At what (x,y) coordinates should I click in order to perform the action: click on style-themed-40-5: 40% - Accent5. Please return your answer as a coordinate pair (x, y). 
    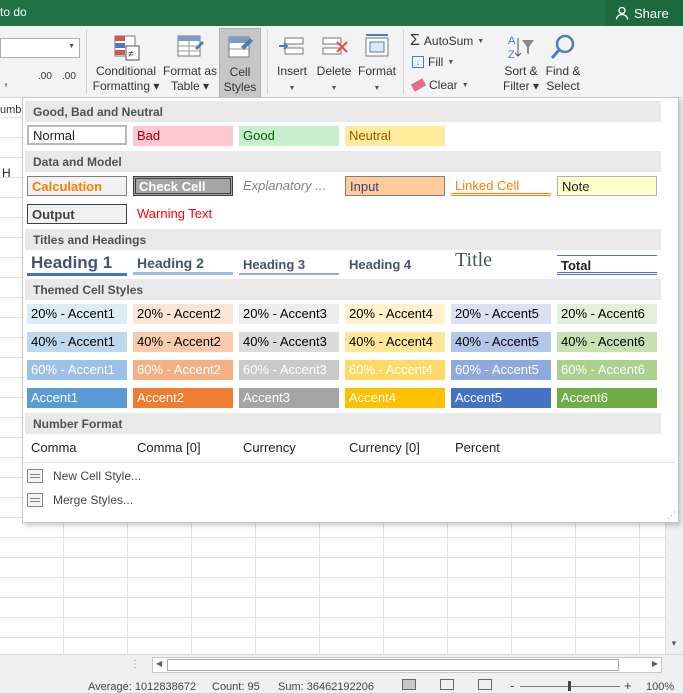
    Looking at the image, I should click on (501, 342).